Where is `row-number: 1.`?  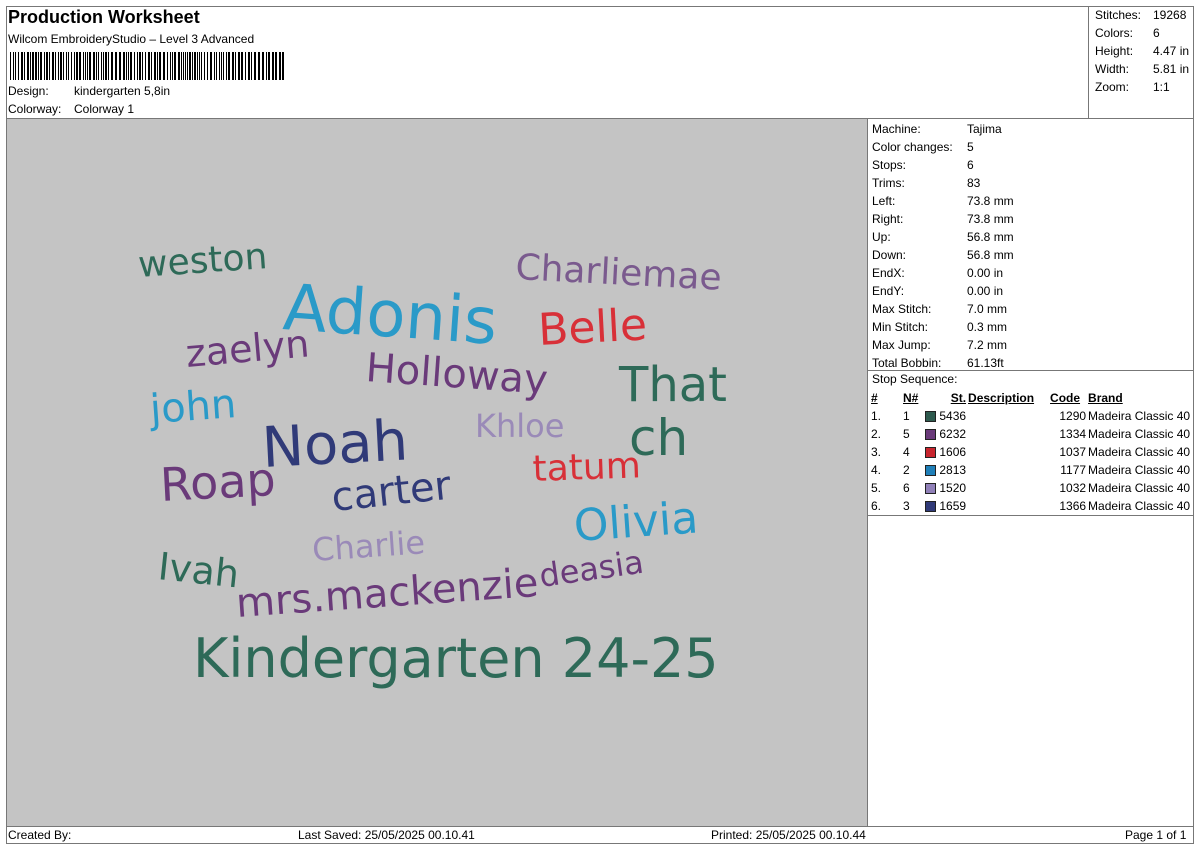
row-number: 1. is located at coordinates (876, 416).